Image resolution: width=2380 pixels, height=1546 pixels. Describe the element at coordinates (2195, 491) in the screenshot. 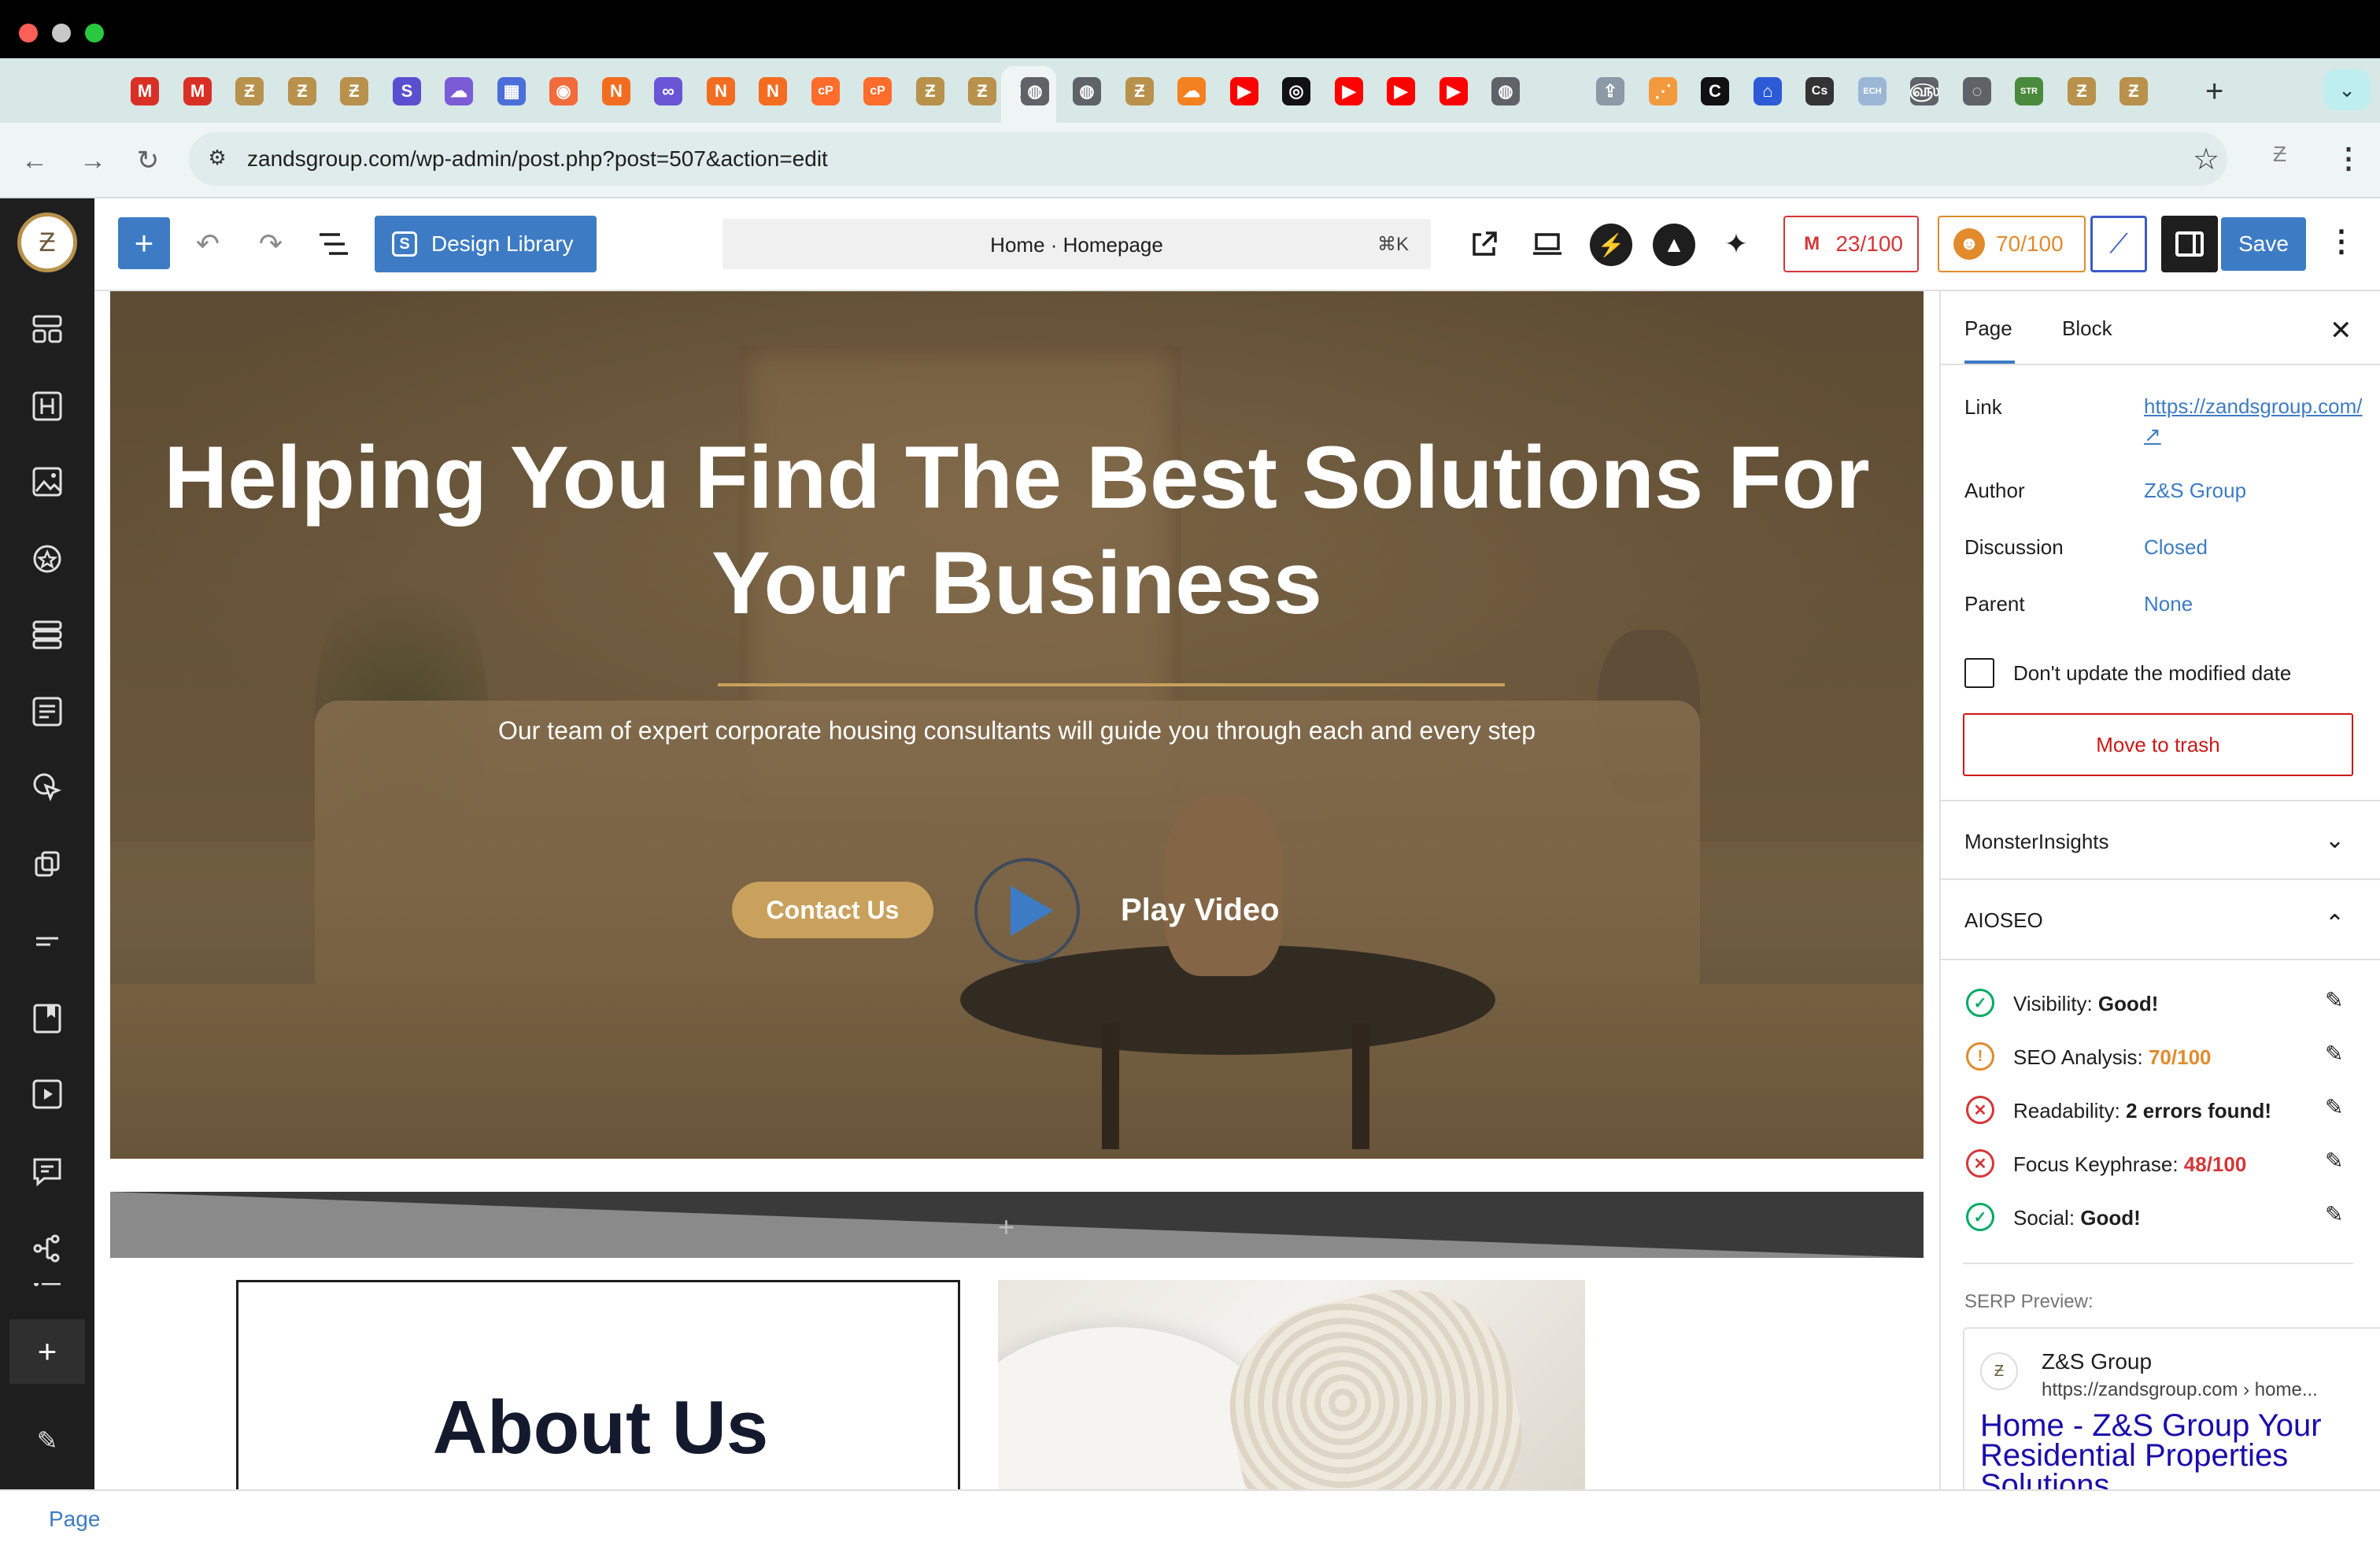

I see `author-value: Z&S Group` at that location.